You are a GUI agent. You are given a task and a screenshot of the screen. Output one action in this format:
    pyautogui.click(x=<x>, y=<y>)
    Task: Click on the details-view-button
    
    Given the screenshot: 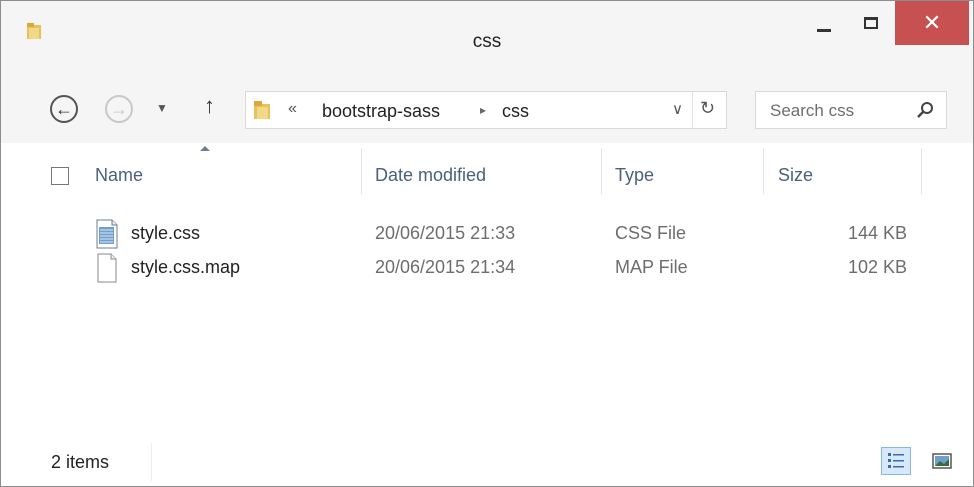 What is the action you would take?
    pyautogui.click(x=896, y=461)
    